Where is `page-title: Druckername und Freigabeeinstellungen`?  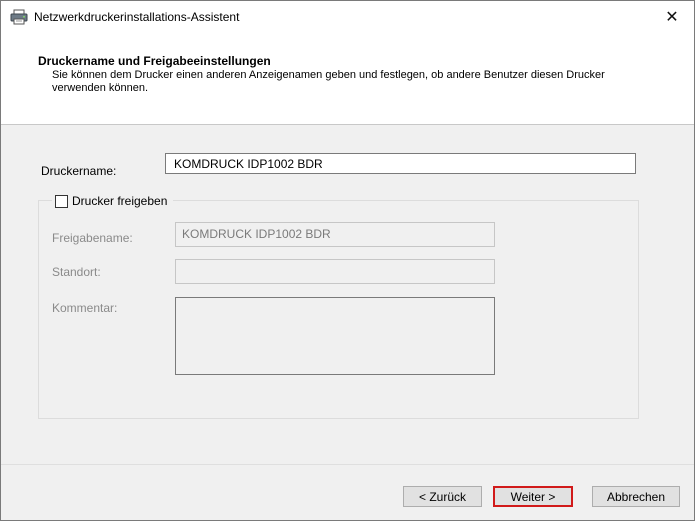 page-title: Druckername und Freigabeeinstellungen is located at coordinates (154, 61).